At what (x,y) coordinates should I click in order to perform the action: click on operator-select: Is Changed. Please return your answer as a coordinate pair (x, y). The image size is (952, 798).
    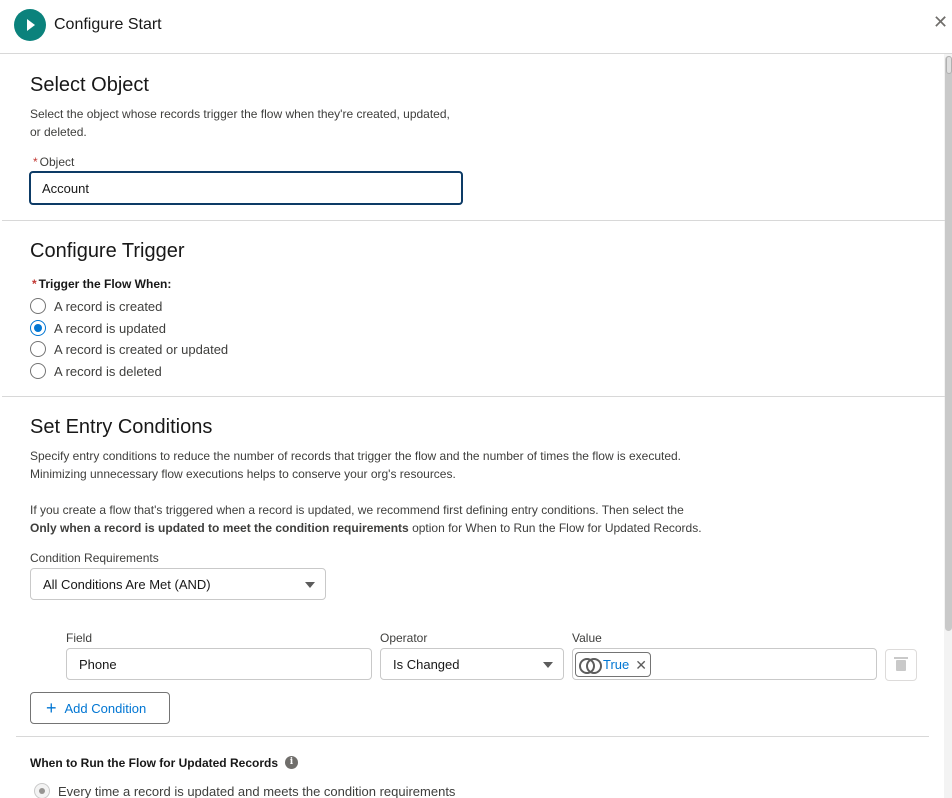
    Looking at the image, I should click on (472, 664).